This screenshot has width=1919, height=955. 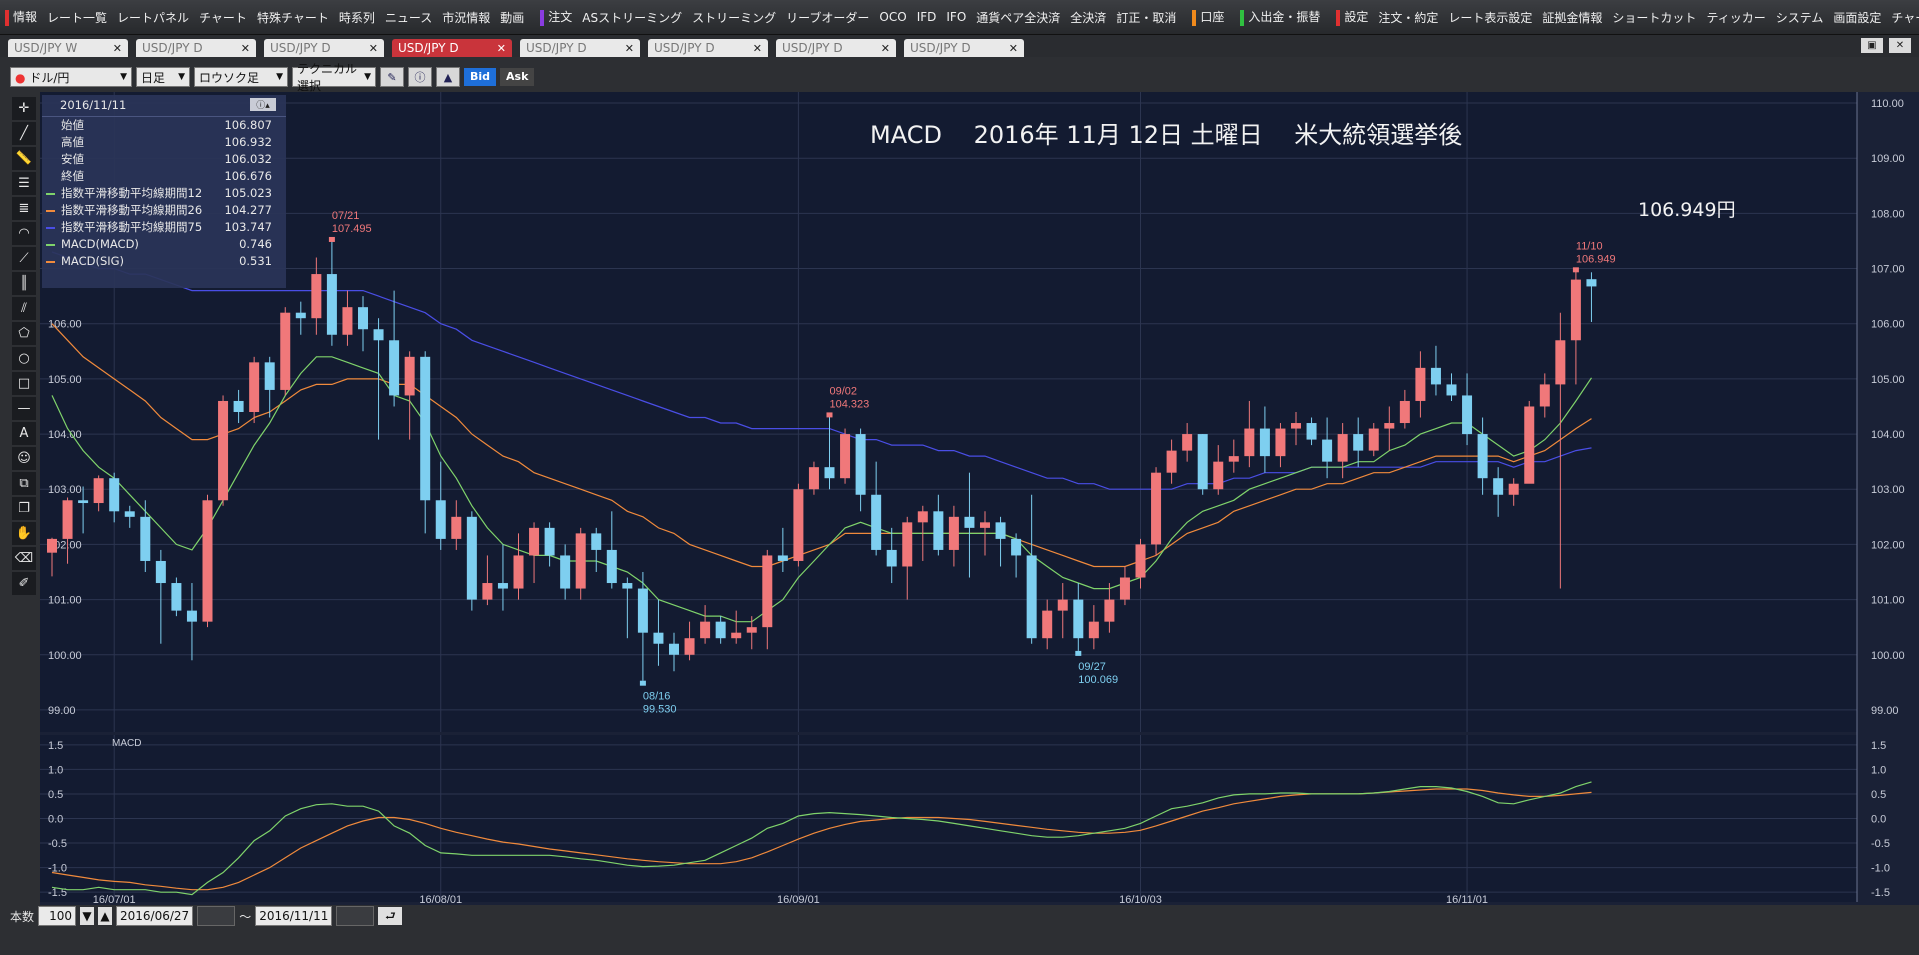 What do you see at coordinates (24, 233) in the screenshot?
I see `arc-tool: ◠` at bounding box center [24, 233].